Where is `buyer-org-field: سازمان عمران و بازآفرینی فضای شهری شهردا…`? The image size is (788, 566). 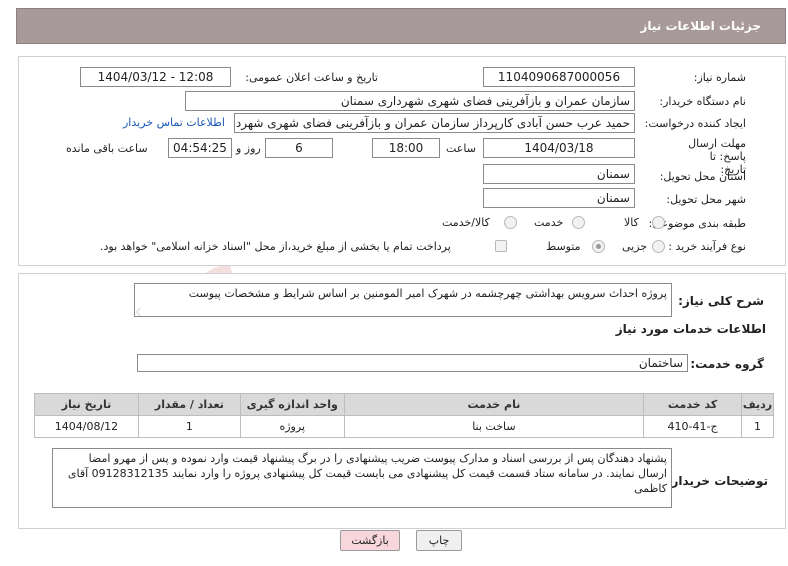
buyer-org-field: سازمان عمران و بازآفرینی فضای شهری شهردا… is located at coordinates (410, 101).